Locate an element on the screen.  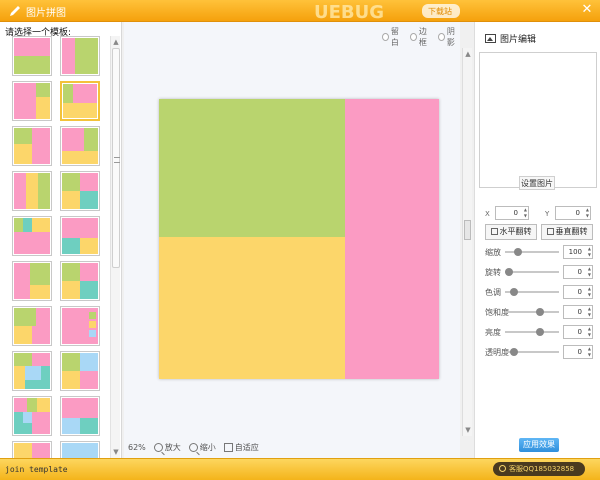
pencil-icon is located at coordinates (15, 11).